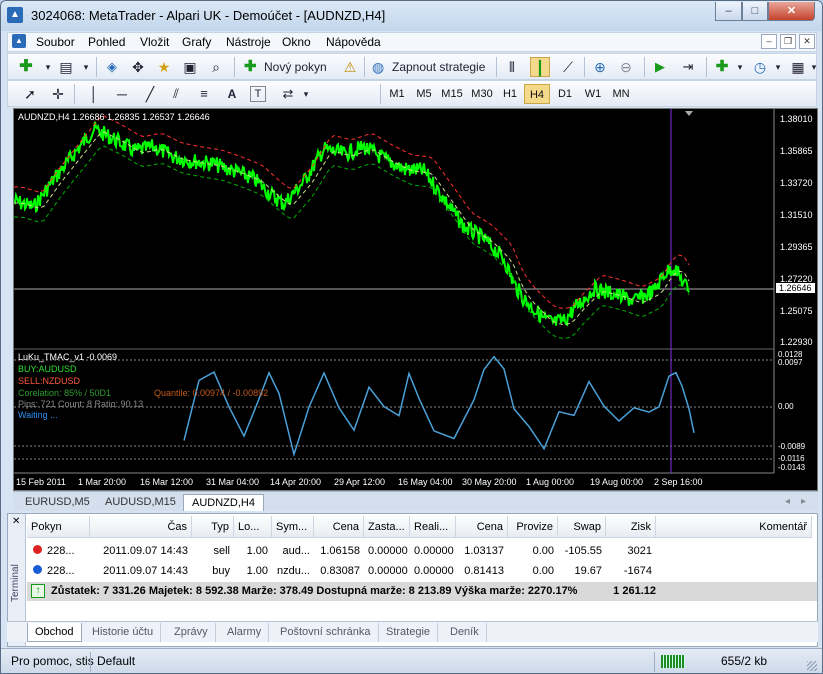 The width and height of the screenshot is (823, 674). I want to click on text-tool-icon: A, so click(232, 94).